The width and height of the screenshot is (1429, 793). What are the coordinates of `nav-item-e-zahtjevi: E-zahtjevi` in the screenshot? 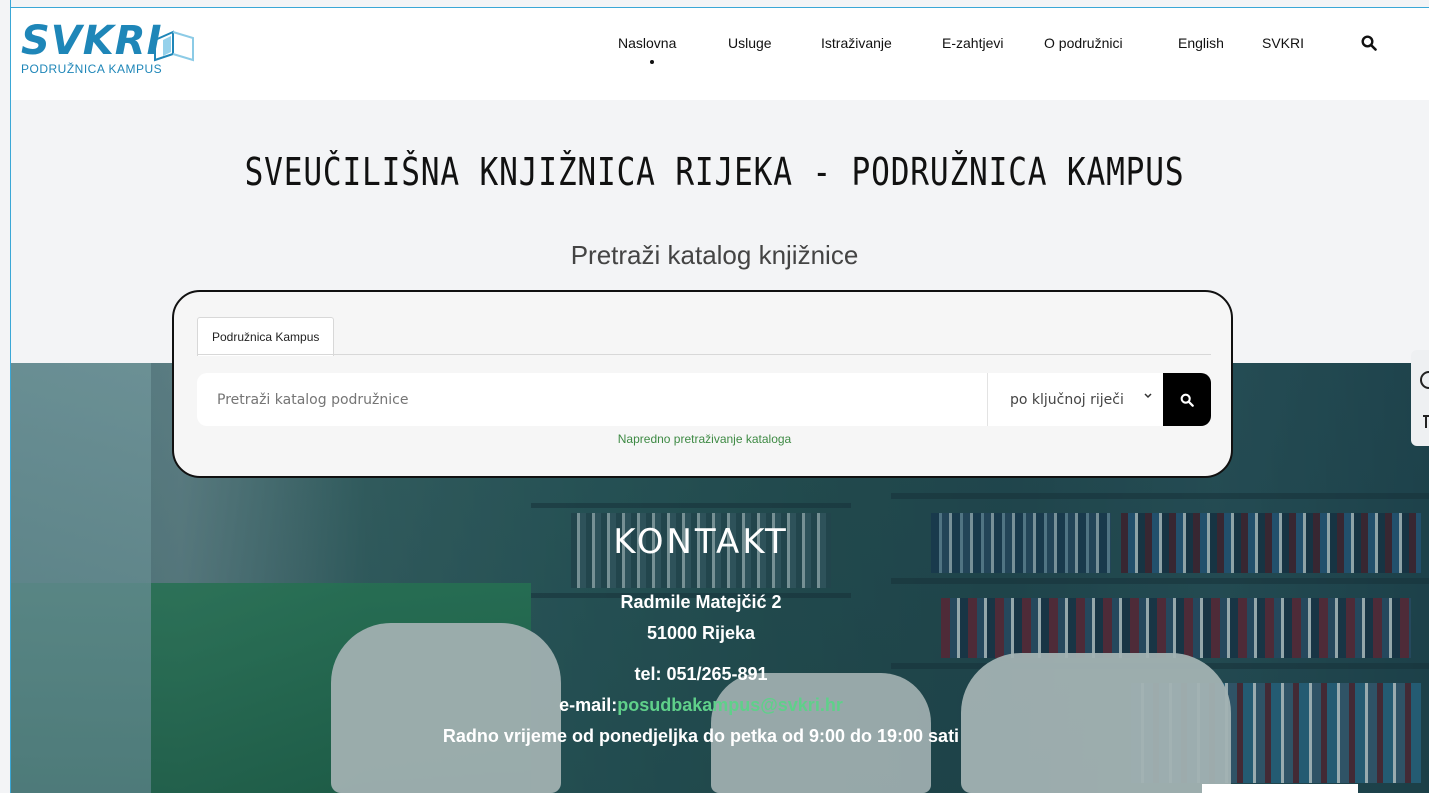 It's located at (993, 45).